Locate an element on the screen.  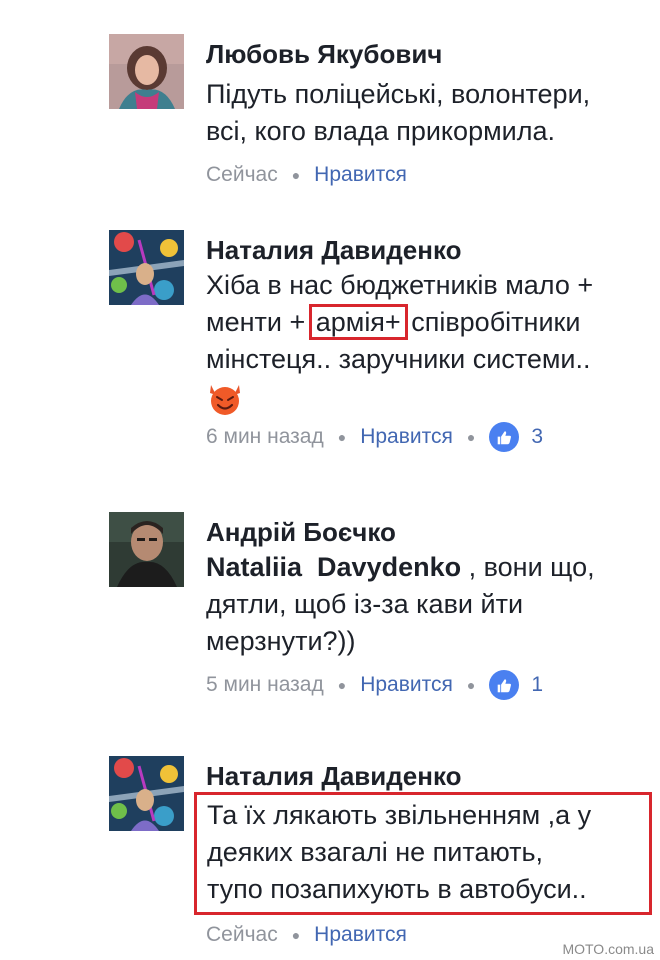
comment-text-line: Хіба в нас бюджетників мало + is located at coordinates (400, 285).